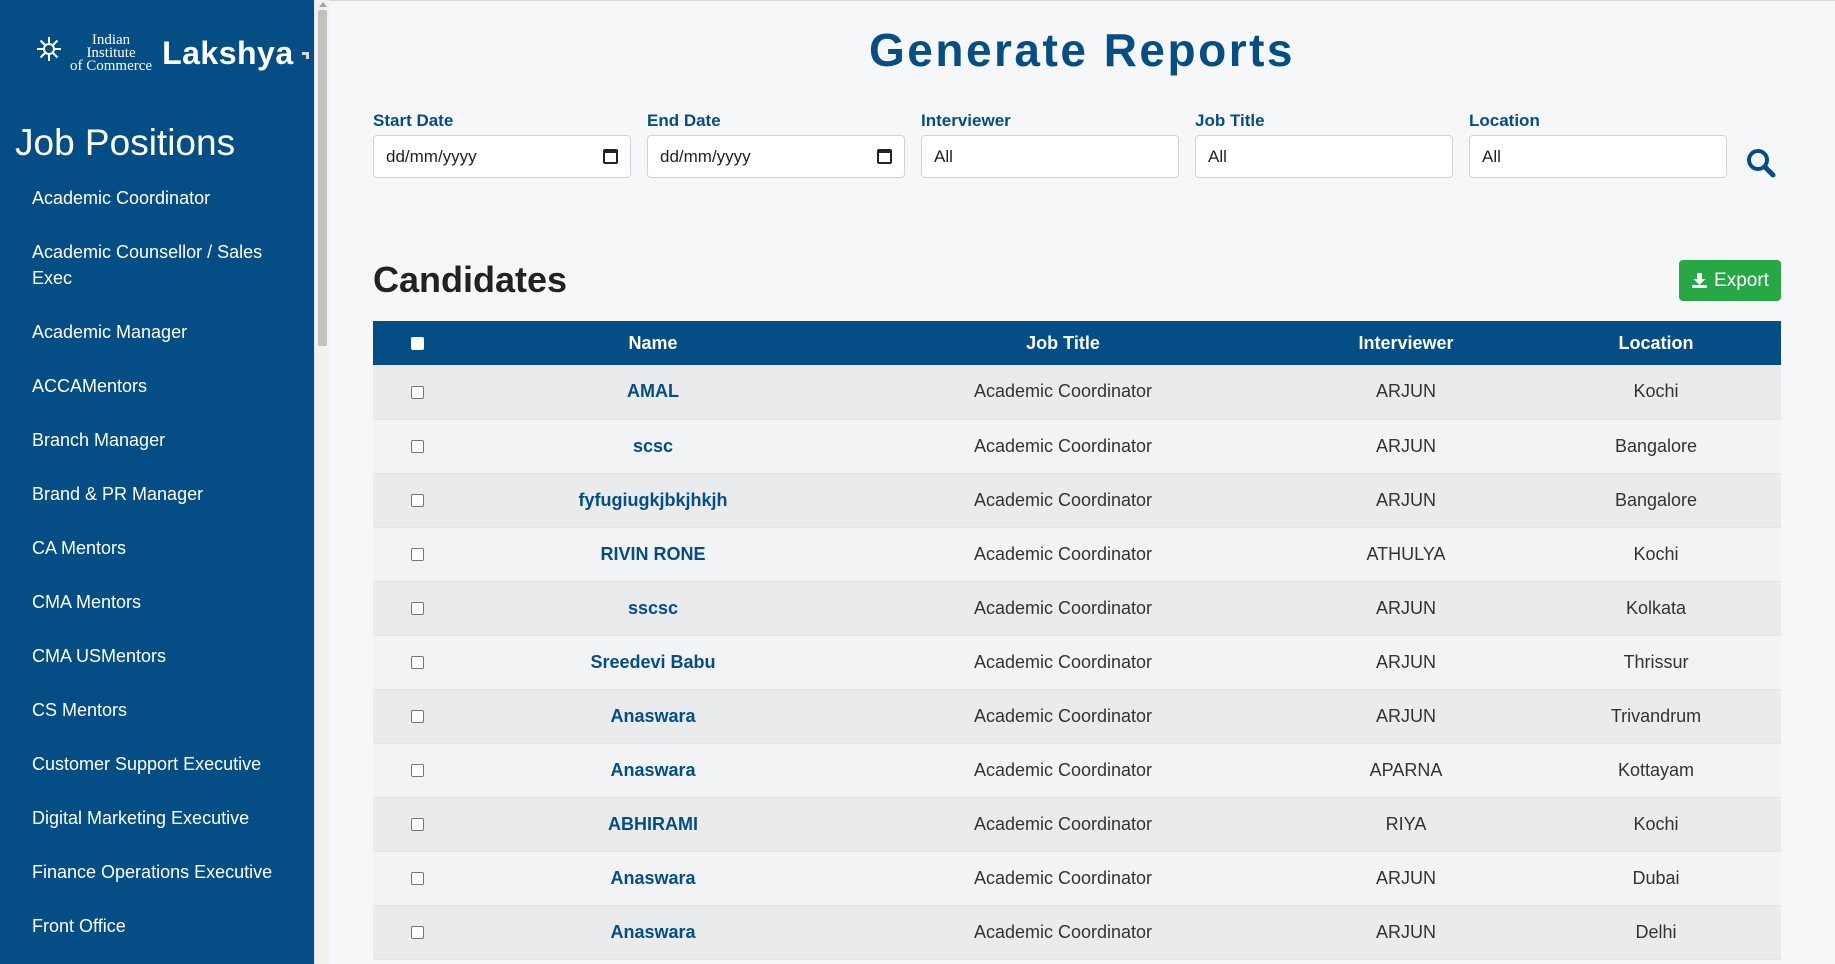  What do you see at coordinates (1656, 662) in the screenshot?
I see `location-cell: Thrissur` at bounding box center [1656, 662].